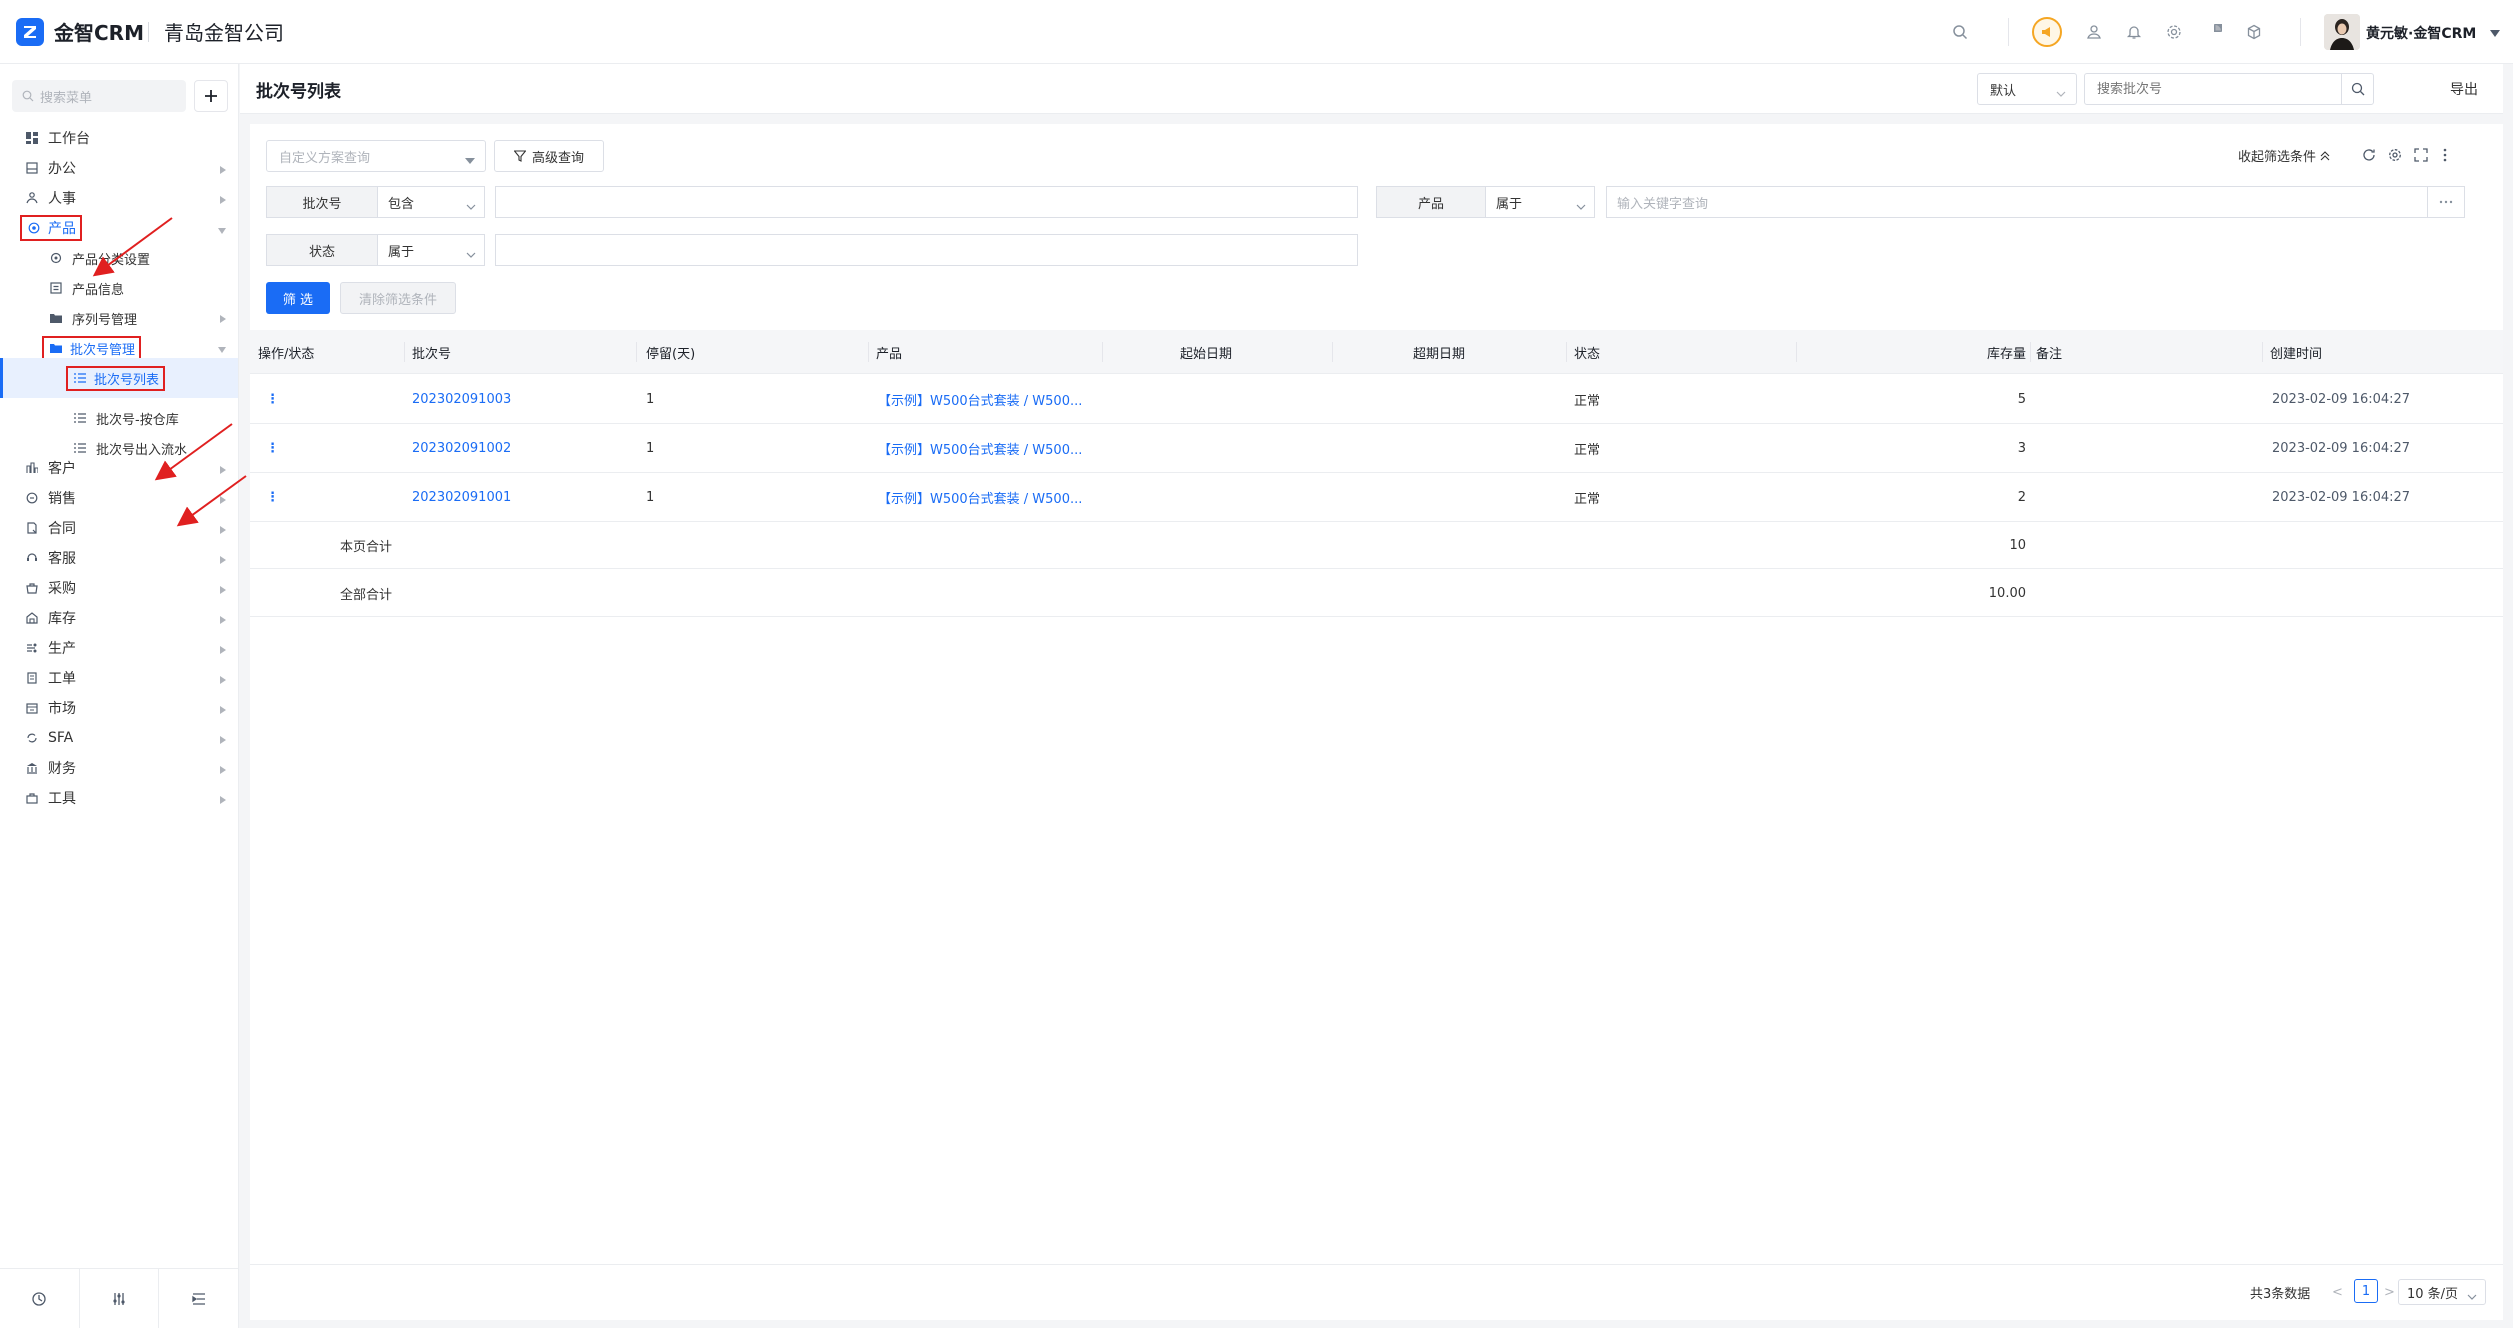  What do you see at coordinates (2342, 32) in the screenshot?
I see `avatar` at bounding box center [2342, 32].